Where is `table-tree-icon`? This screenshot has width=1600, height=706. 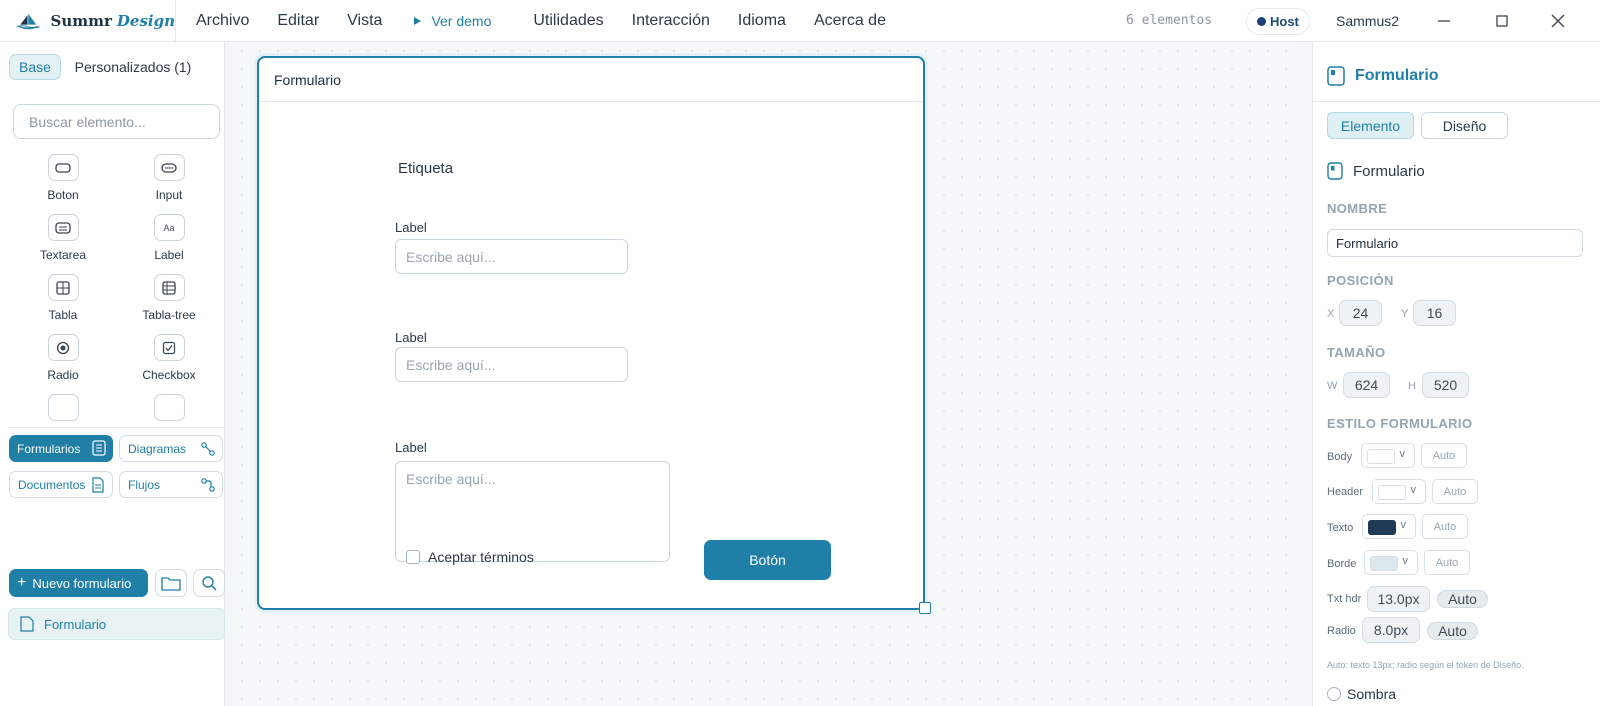 table-tree-icon is located at coordinates (169, 287).